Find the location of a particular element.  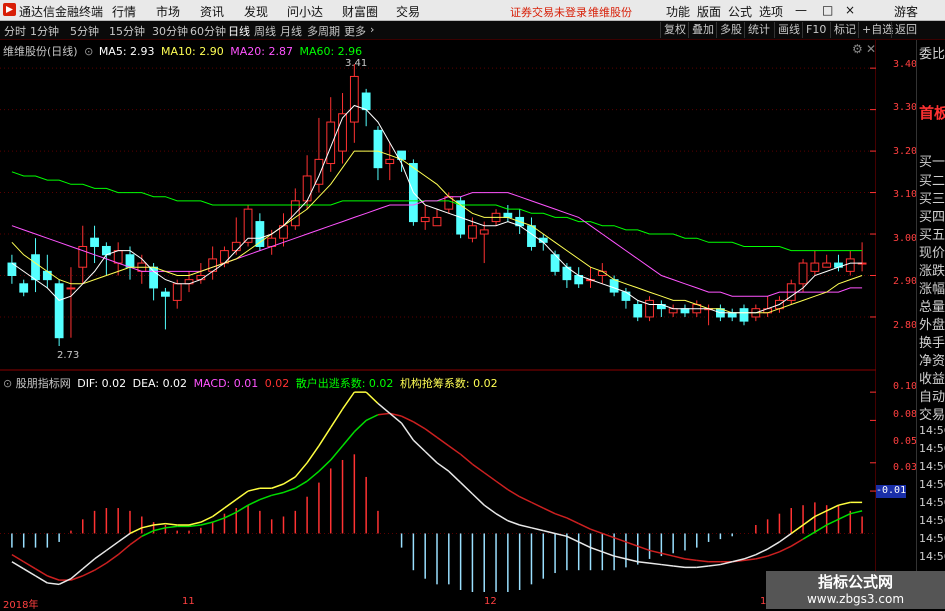

change-label: 涨跌 is located at coordinates (932, 271).